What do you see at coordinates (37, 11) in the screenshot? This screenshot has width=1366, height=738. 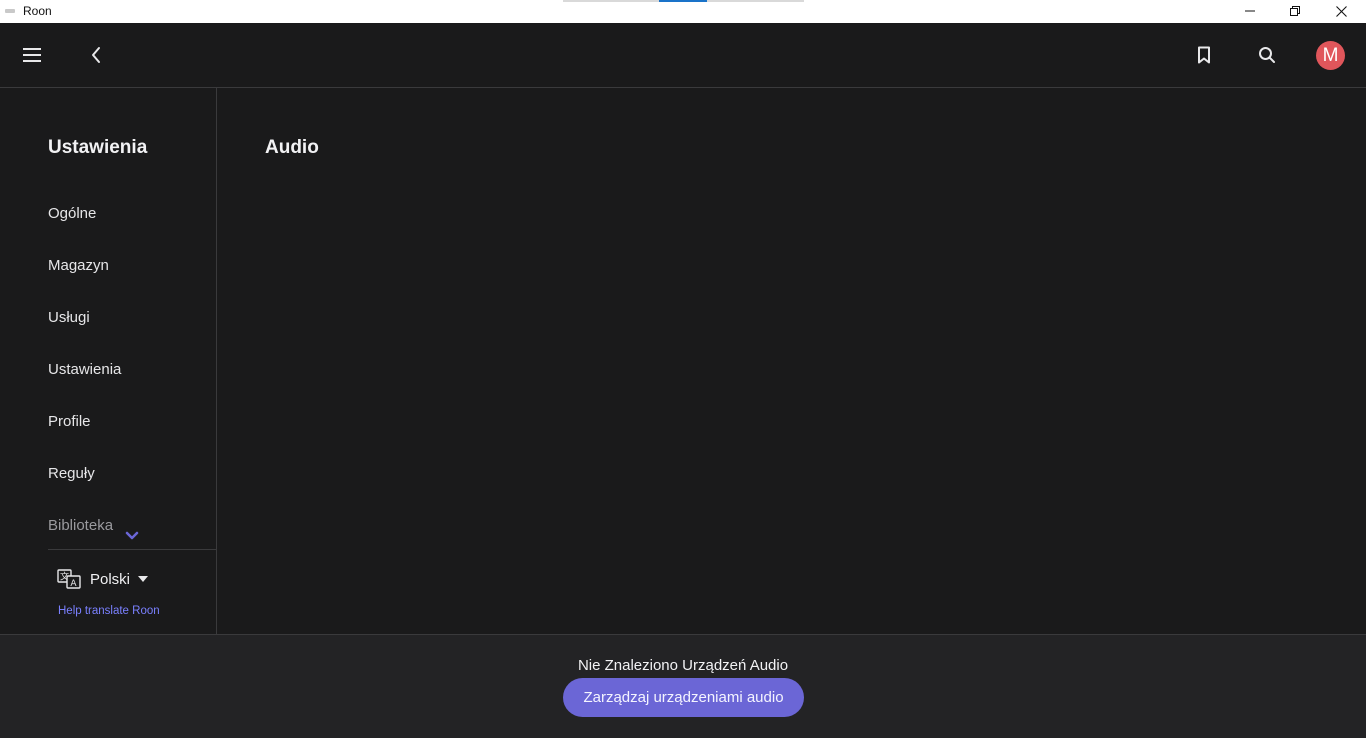 I see `window-title: Roon` at bounding box center [37, 11].